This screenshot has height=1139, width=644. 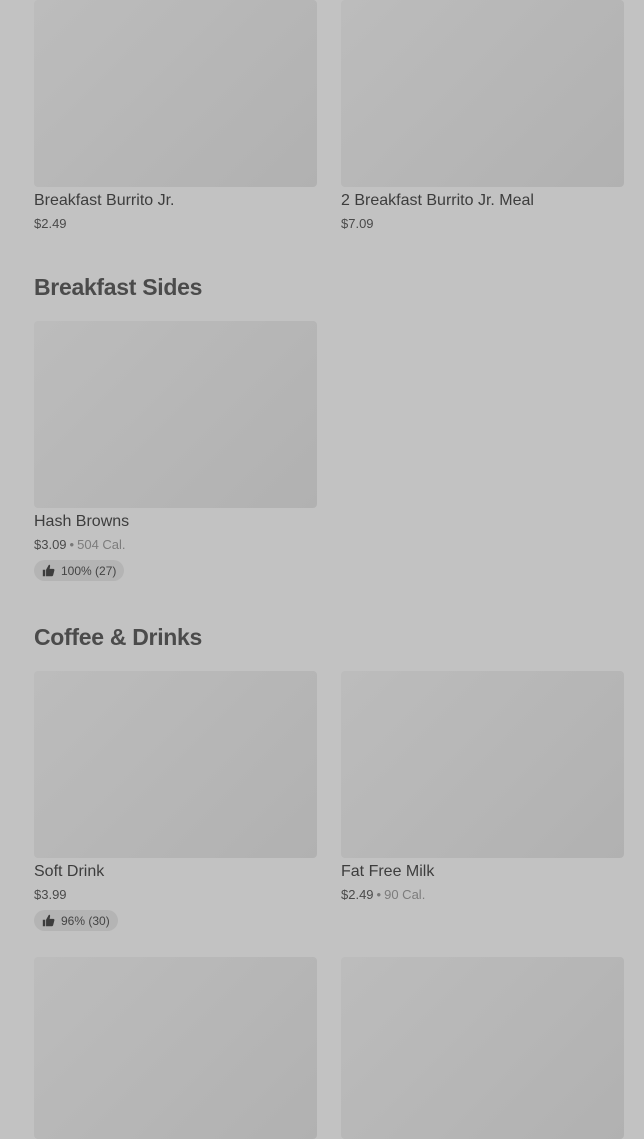 I want to click on menu-item-card: 2 Breakfast Burrito Jr. Meal $7.09, so click(x=482, y=117).